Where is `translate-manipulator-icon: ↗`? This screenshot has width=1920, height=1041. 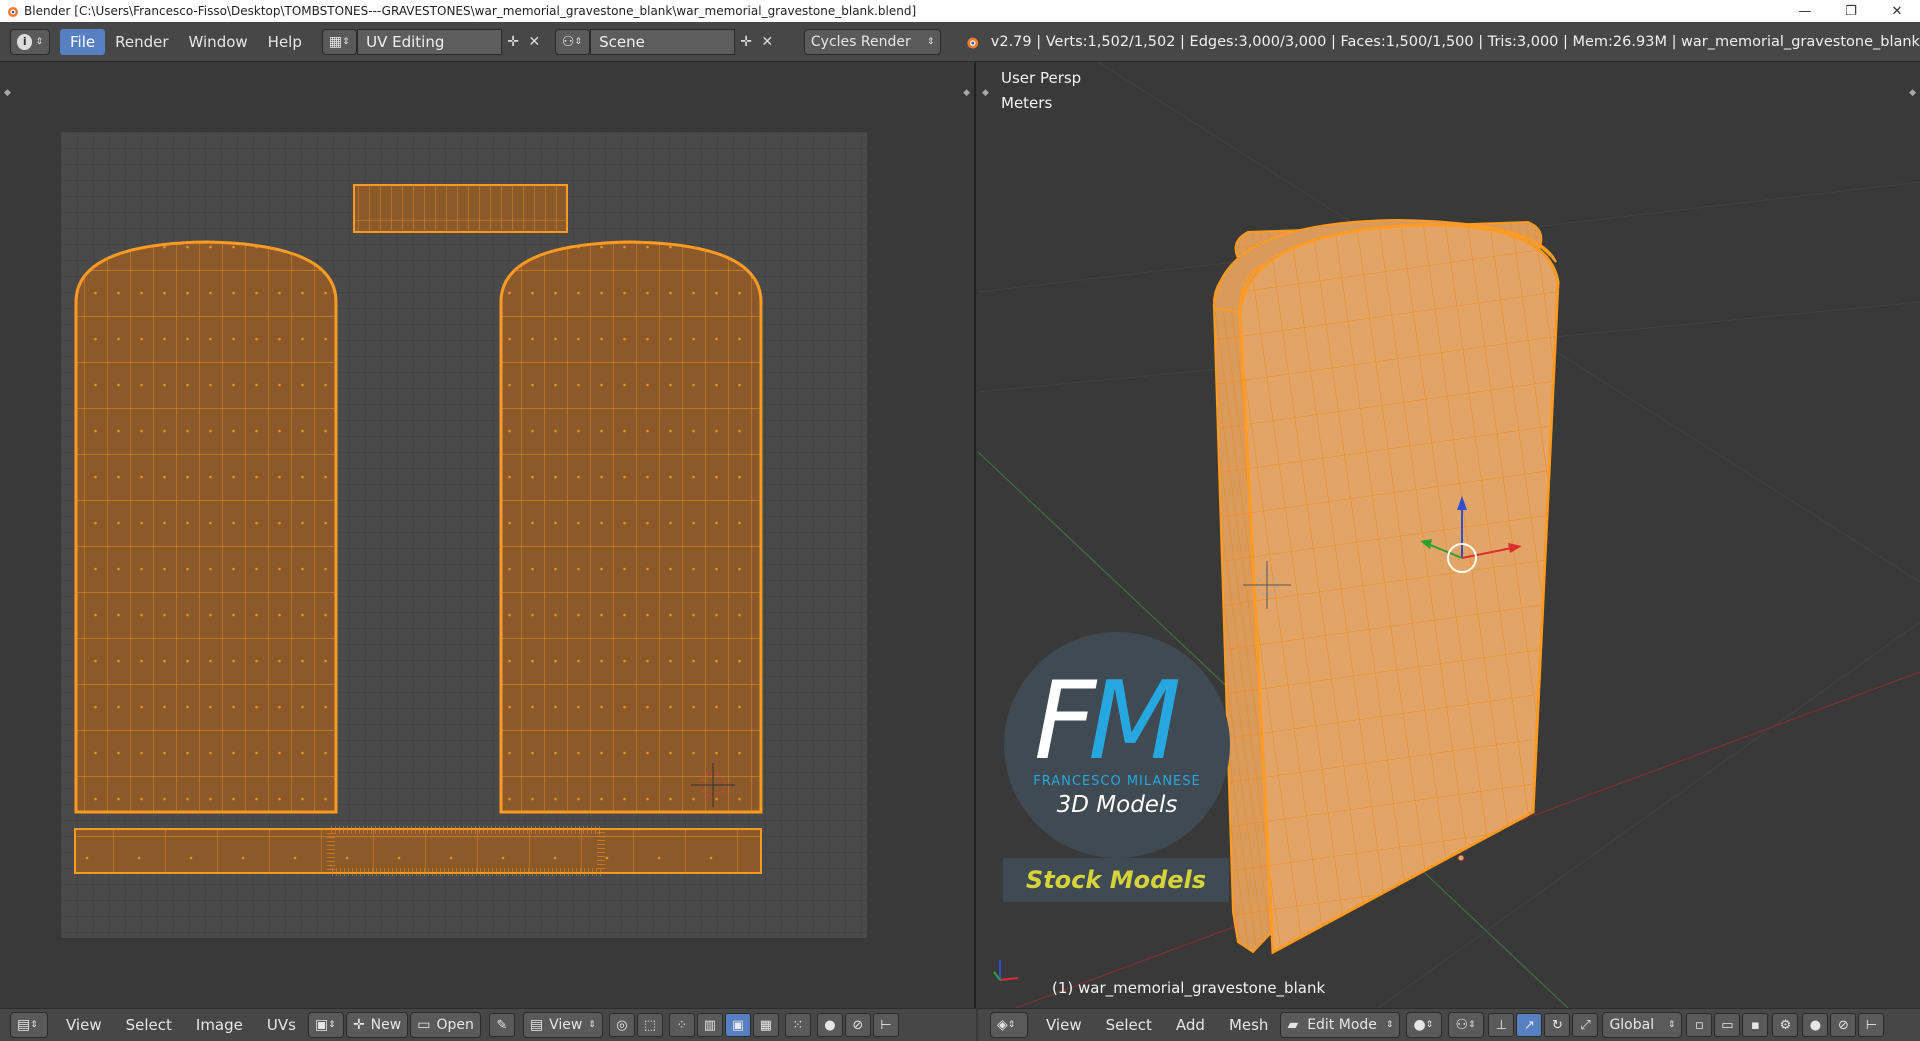
translate-manipulator-icon: ↗ is located at coordinates (1529, 1025).